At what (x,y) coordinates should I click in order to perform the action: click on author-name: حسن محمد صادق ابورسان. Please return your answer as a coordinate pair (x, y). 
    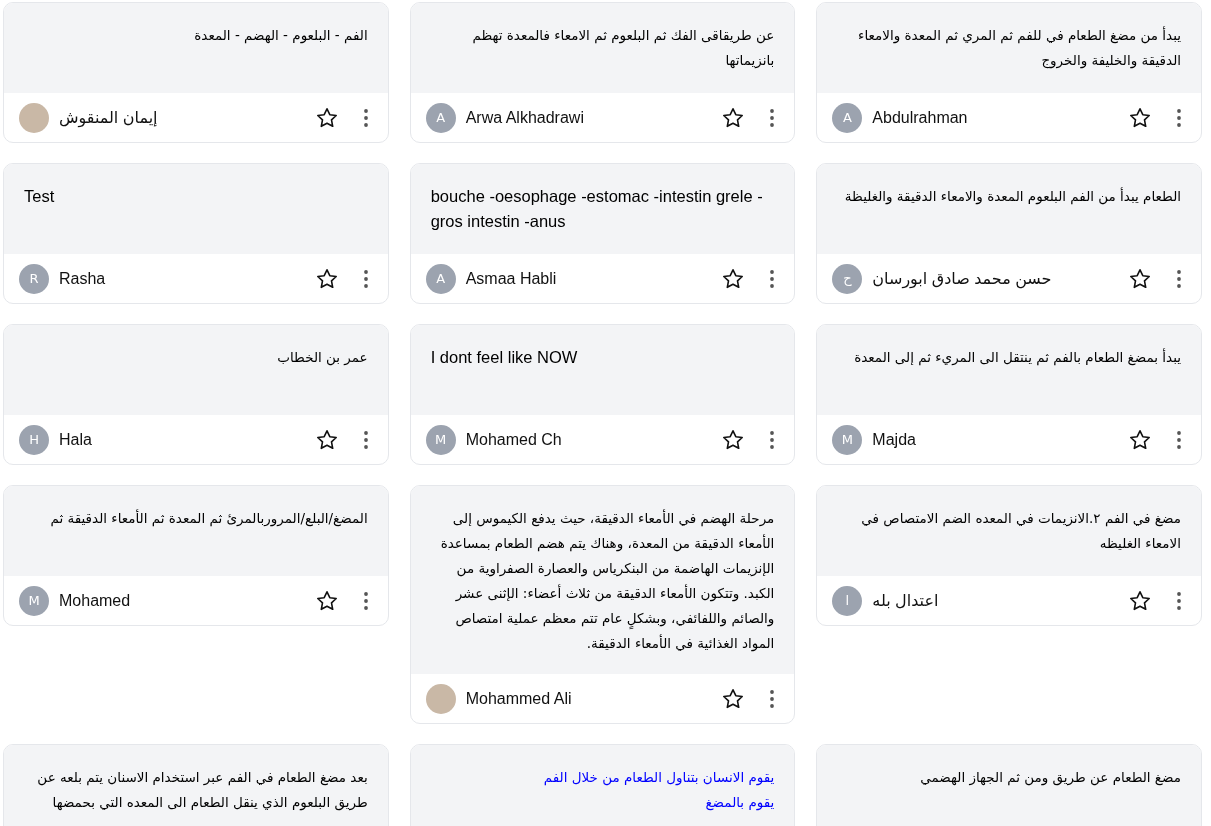
    Looking at the image, I should click on (962, 278).